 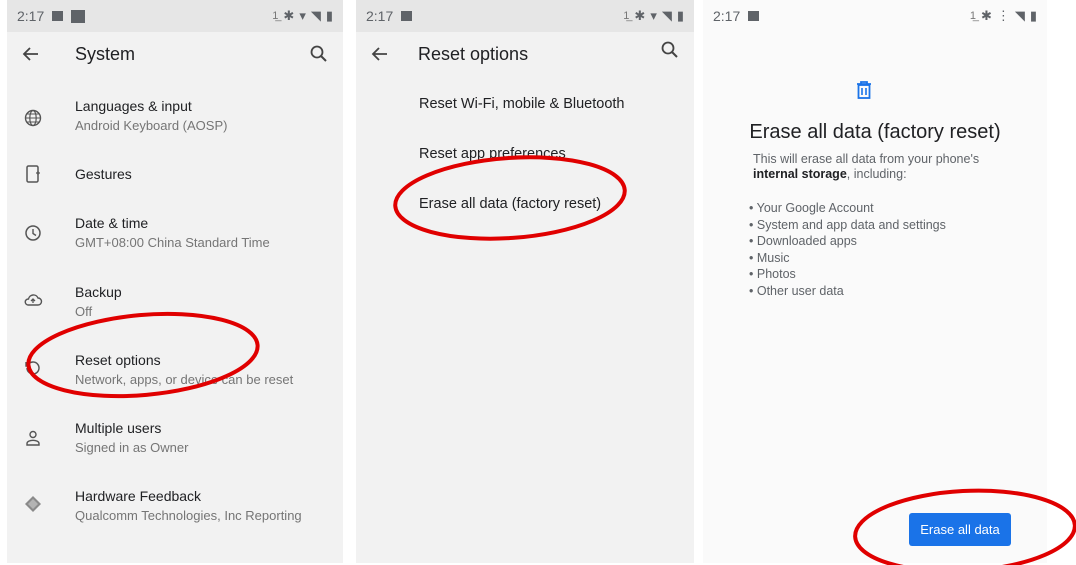 What do you see at coordinates (510, 204) in the screenshot?
I see `erase-all-data-item: Erase all data (factory reset)` at bounding box center [510, 204].